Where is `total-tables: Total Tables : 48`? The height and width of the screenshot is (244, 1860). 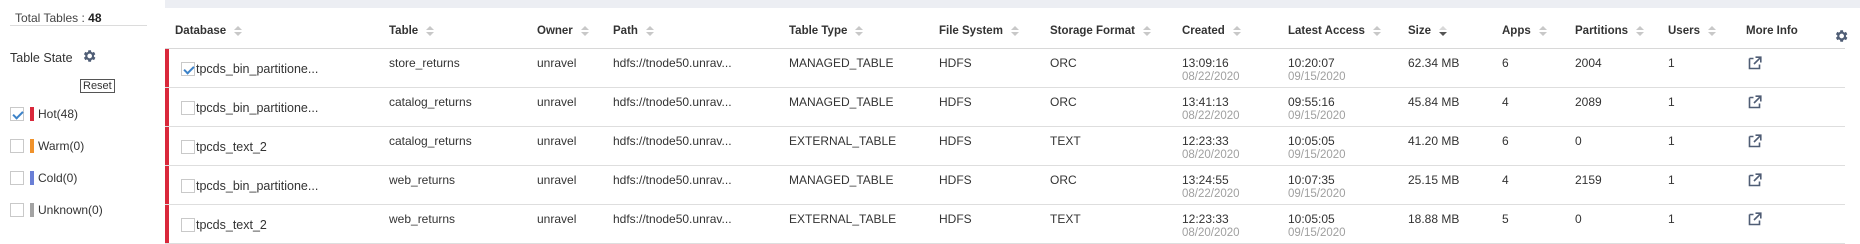 total-tables: Total Tables : 48 is located at coordinates (58, 18).